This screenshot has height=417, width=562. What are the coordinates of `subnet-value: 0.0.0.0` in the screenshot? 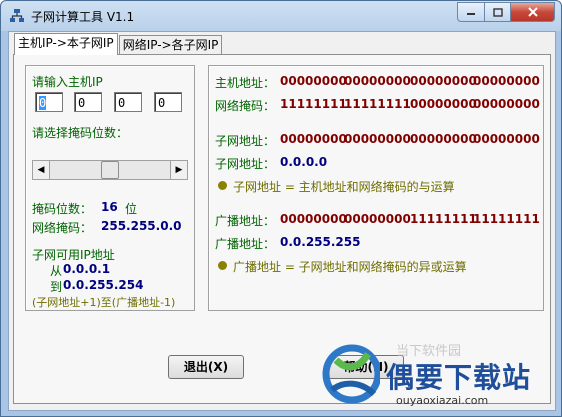 It's located at (304, 162).